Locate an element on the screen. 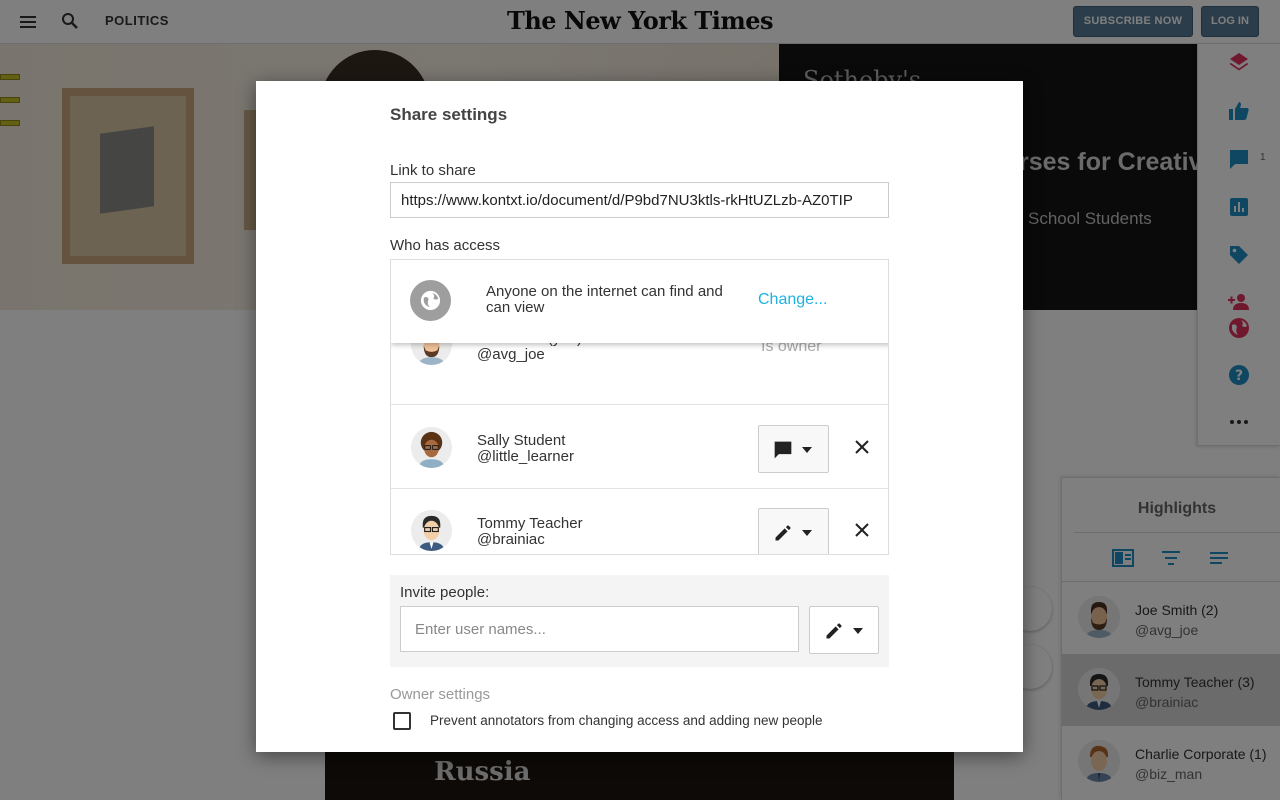  user-handle: @little_learner is located at coordinates (525, 456).